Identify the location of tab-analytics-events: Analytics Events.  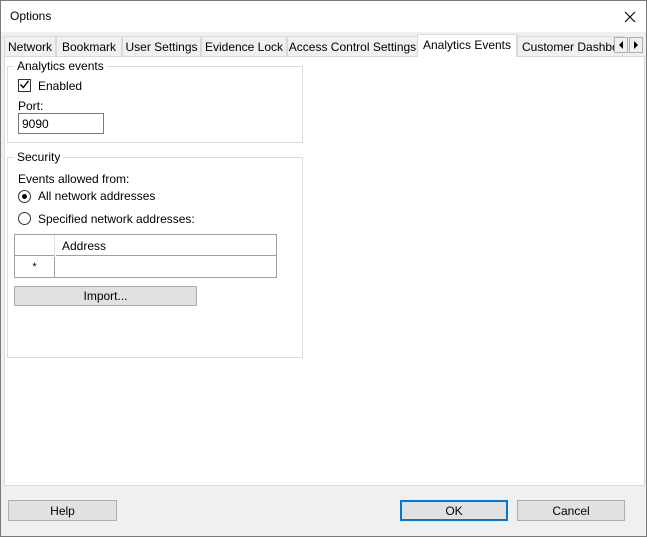
(467, 45).